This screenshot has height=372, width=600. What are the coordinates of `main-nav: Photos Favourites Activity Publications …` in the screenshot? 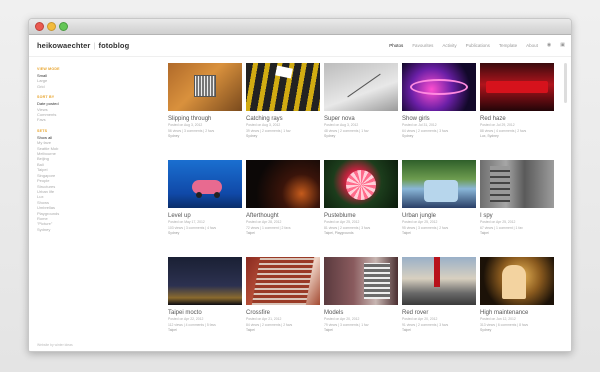 It's located at (477, 45).